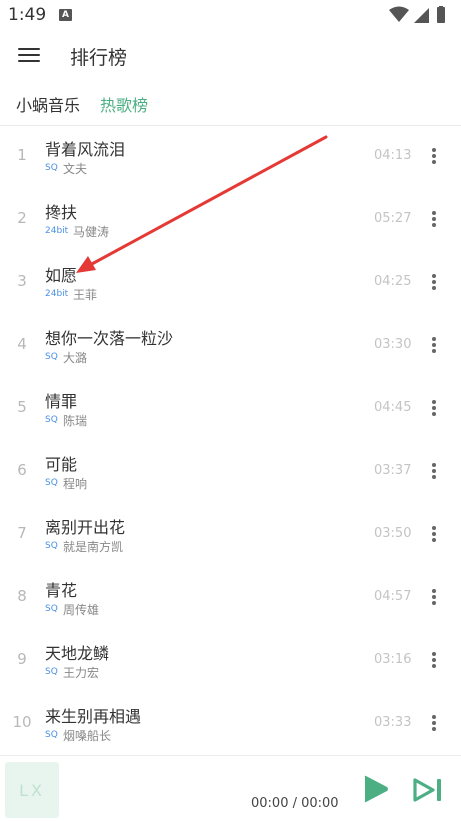 This screenshot has width=461, height=821. Describe the element at coordinates (87, 736) in the screenshot. I see `song-singer: 烟嗓船长` at that location.